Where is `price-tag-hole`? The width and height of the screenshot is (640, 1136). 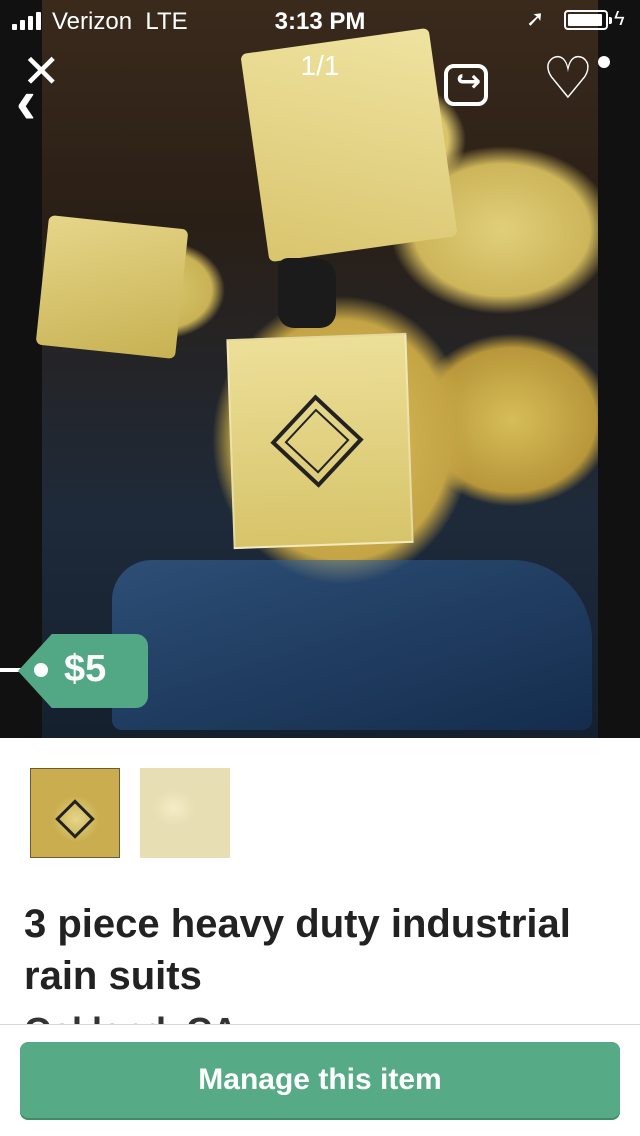
price-tag-hole is located at coordinates (41, 670).